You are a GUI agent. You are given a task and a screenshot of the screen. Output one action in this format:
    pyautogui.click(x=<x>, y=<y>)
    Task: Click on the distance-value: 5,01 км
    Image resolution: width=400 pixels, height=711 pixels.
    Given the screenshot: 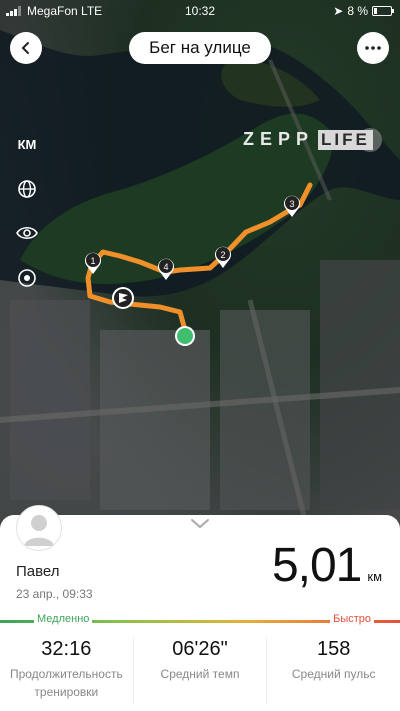 What is the action you would take?
    pyautogui.click(x=327, y=565)
    